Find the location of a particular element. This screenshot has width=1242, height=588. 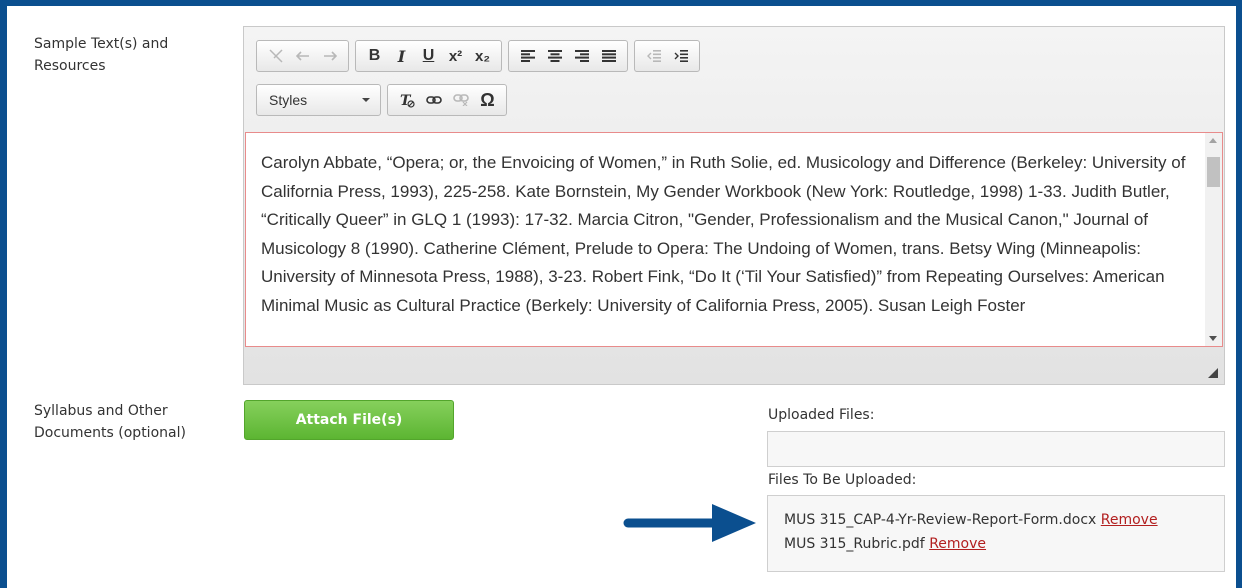

file-name: MUS 315_CAP-4-Yr-Review-Report-Form.docx is located at coordinates (940, 520).